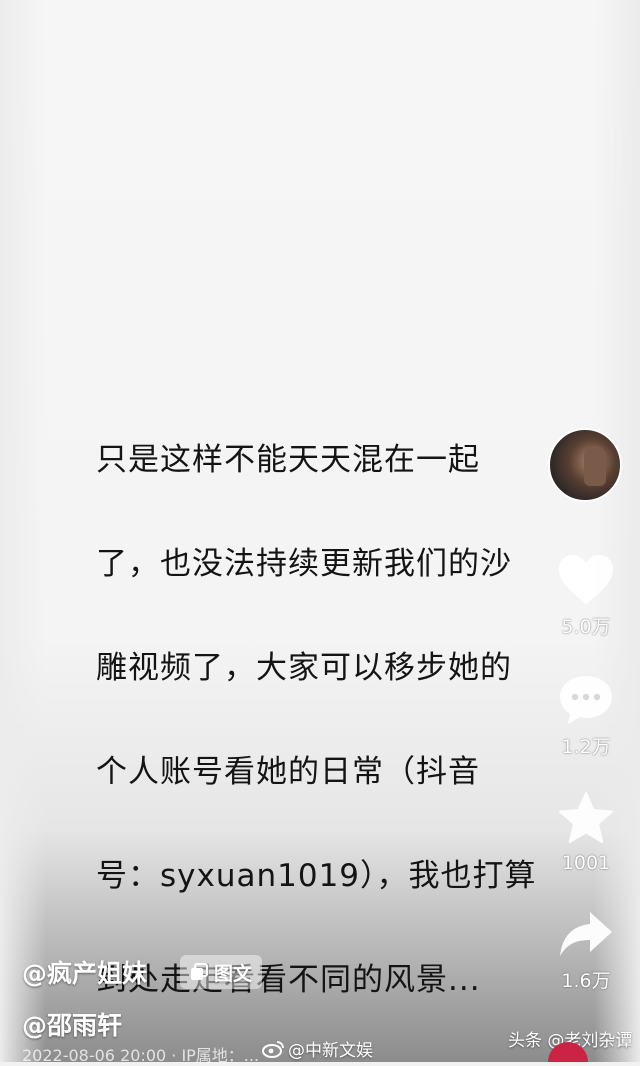 This screenshot has height=1066, width=640. I want to click on comment-icon, so click(586, 700).